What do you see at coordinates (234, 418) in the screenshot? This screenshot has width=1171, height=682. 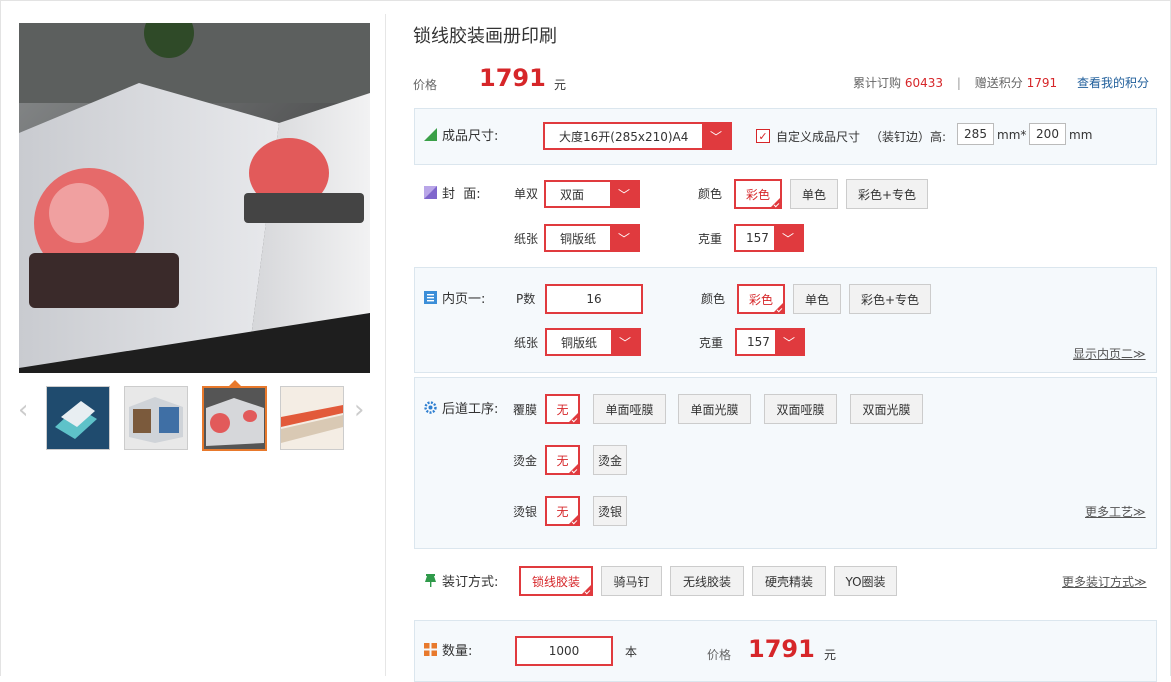 I see `thumbnail-3-active` at bounding box center [234, 418].